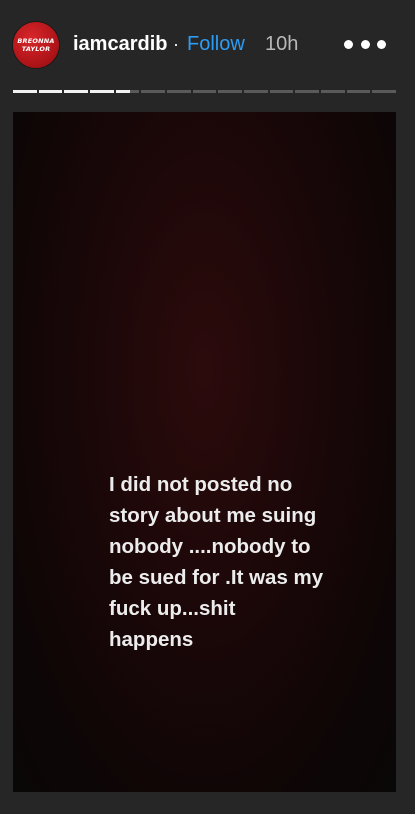 This screenshot has height=814, width=415. I want to click on avatar: BREONNA TAYLOR, so click(36, 45).